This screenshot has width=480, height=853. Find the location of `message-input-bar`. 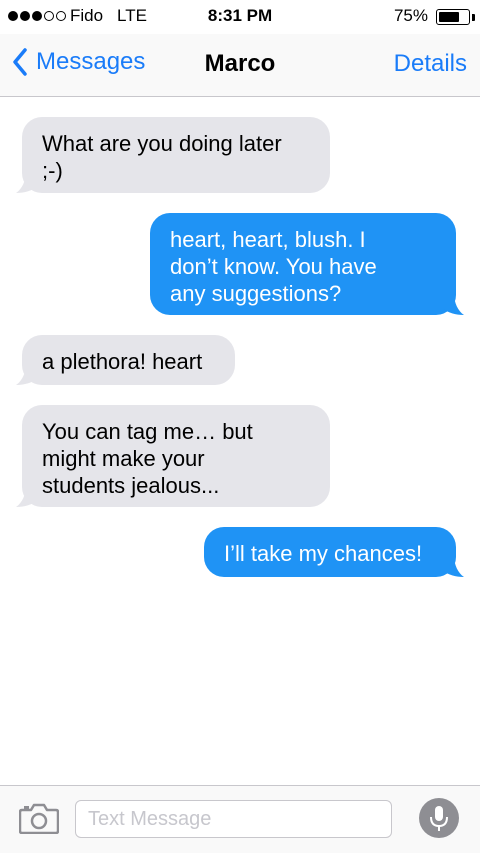

message-input-bar is located at coordinates (240, 819).